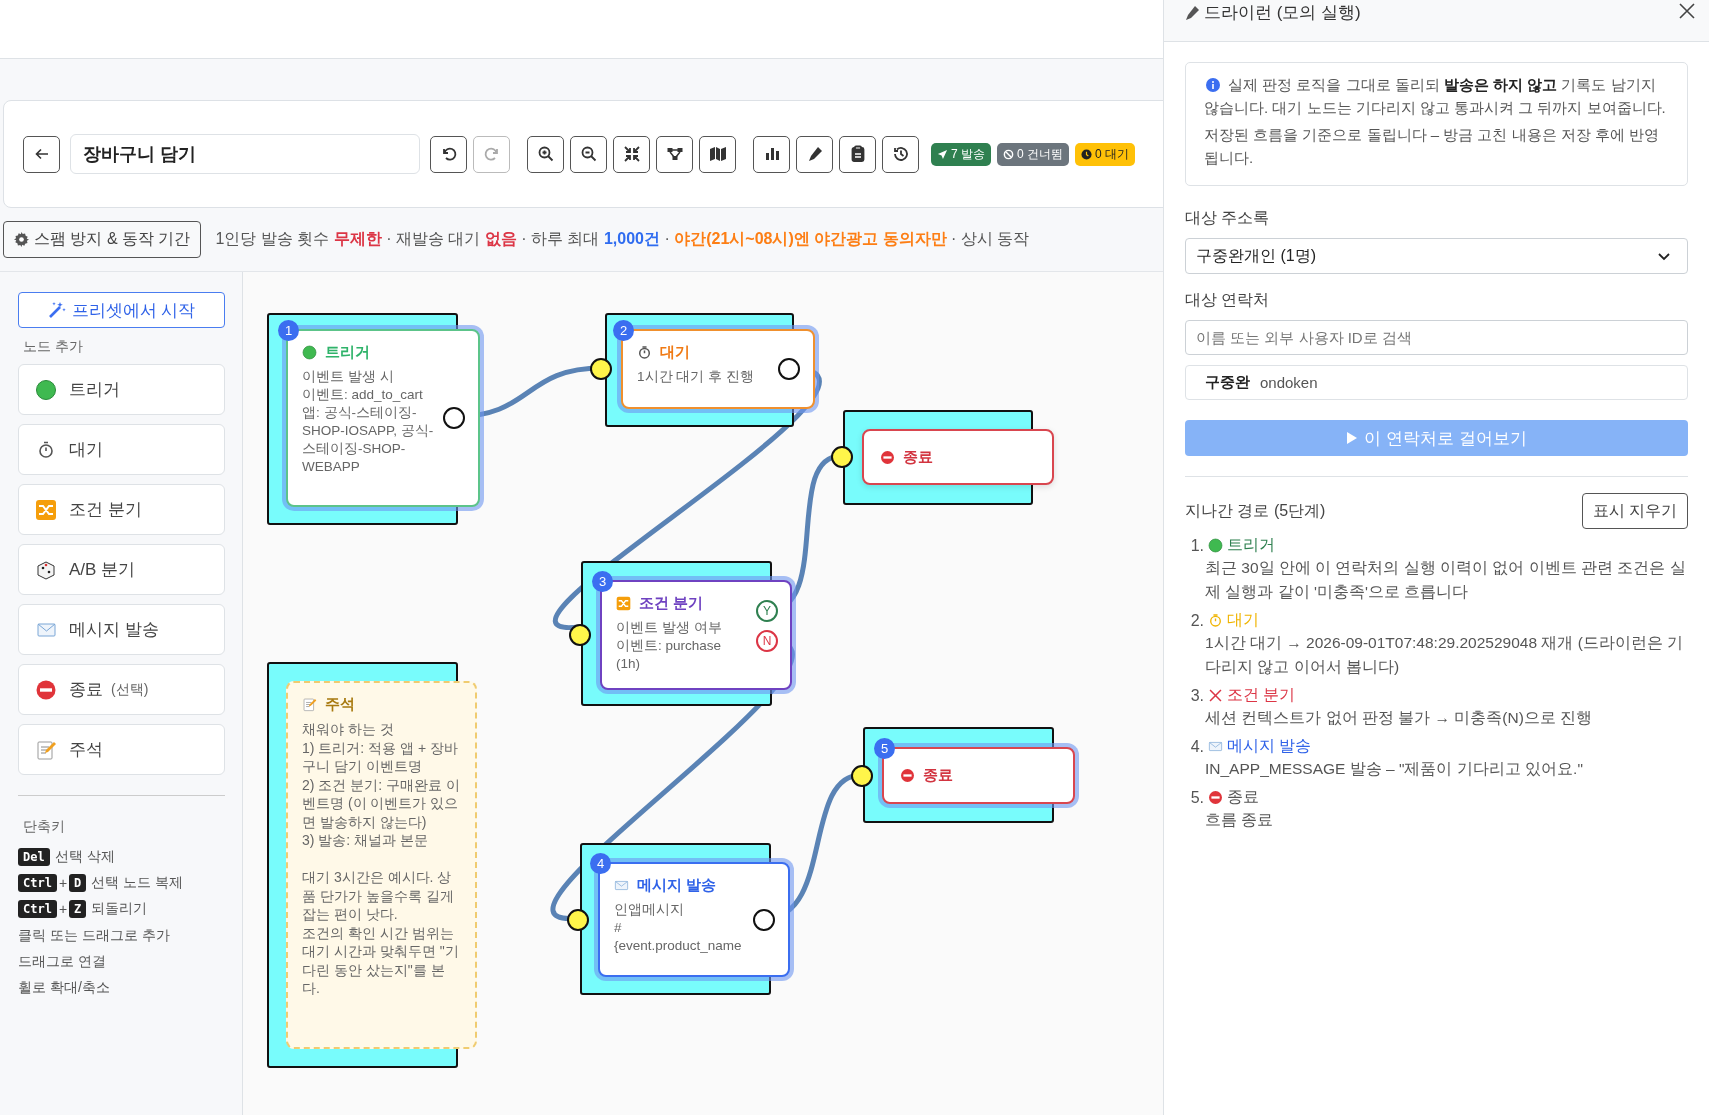 This screenshot has width=1709, height=1115. Describe the element at coordinates (56, 310) in the screenshot. I see `magic-wand-icon` at that location.